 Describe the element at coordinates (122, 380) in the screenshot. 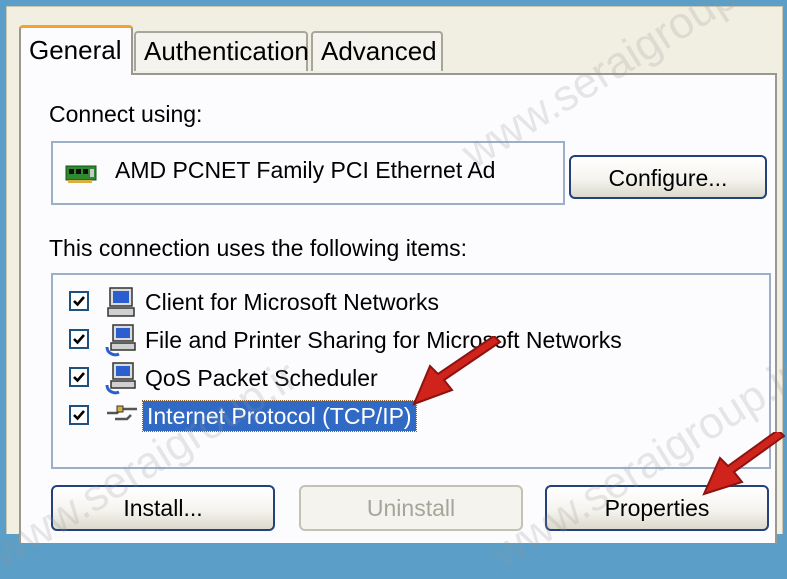

I see `qos-scheduler-icon` at that location.